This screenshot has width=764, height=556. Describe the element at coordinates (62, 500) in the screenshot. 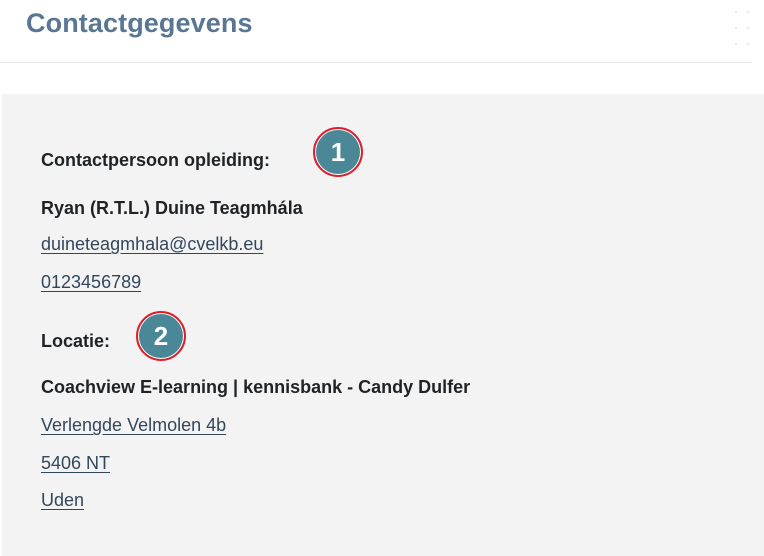

I see `location-city-link: Uden` at that location.